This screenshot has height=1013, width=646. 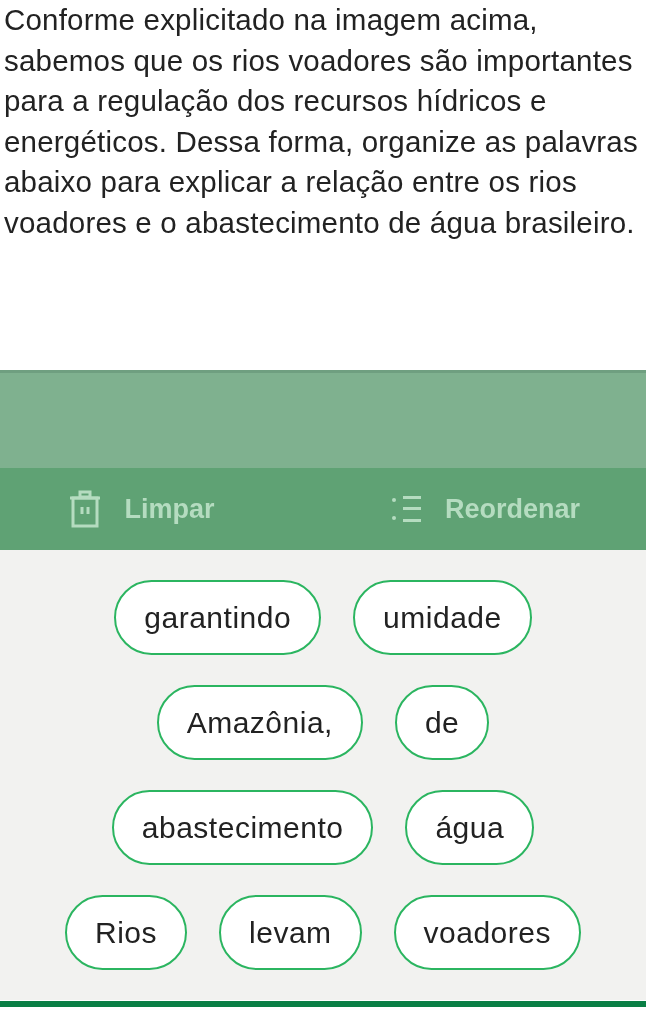 What do you see at coordinates (242, 827) in the screenshot?
I see `word-chip: abastecimento` at bounding box center [242, 827].